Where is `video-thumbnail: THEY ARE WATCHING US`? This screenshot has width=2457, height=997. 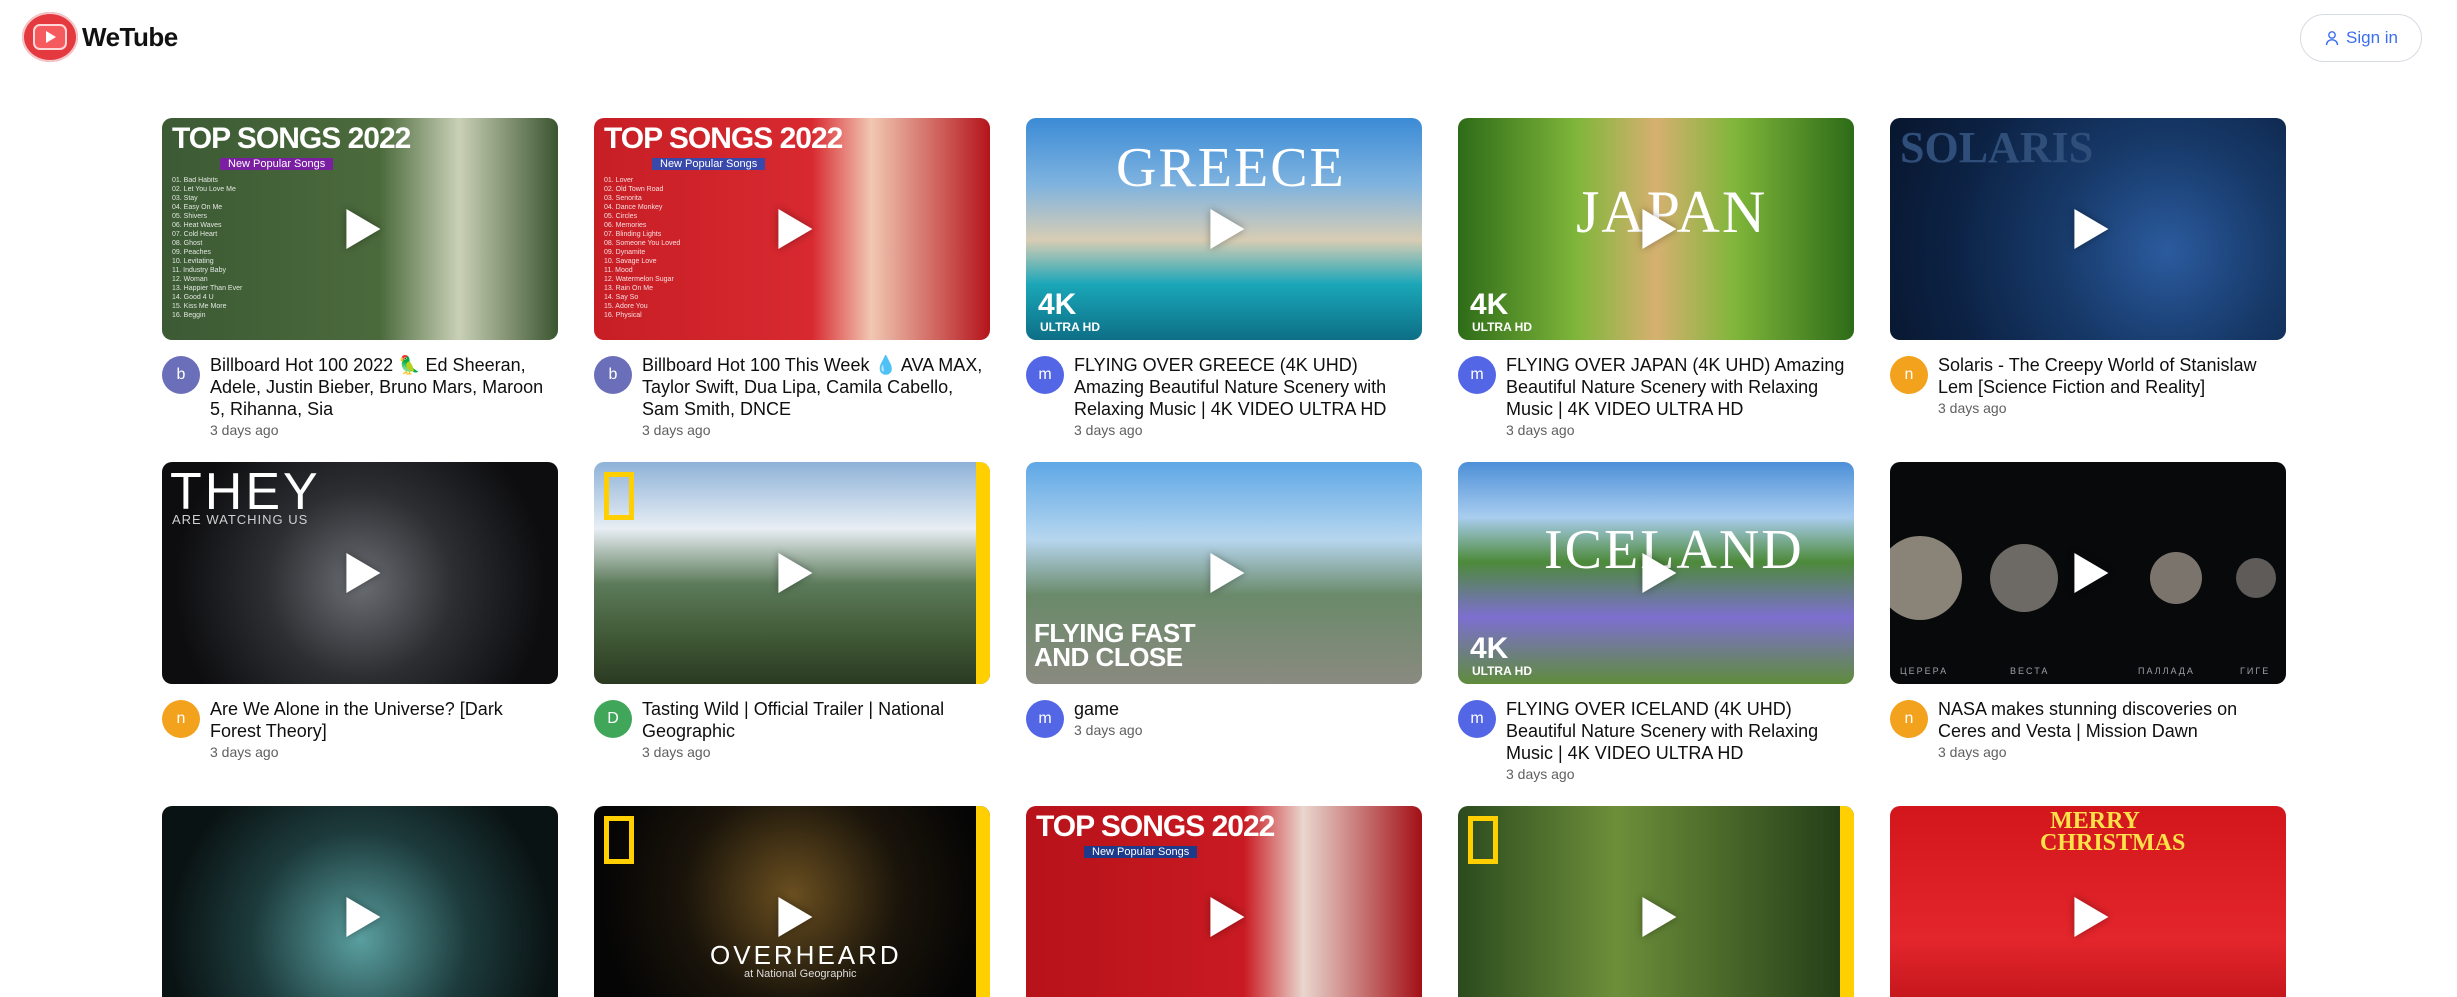 video-thumbnail: THEY ARE WATCHING US is located at coordinates (360, 573).